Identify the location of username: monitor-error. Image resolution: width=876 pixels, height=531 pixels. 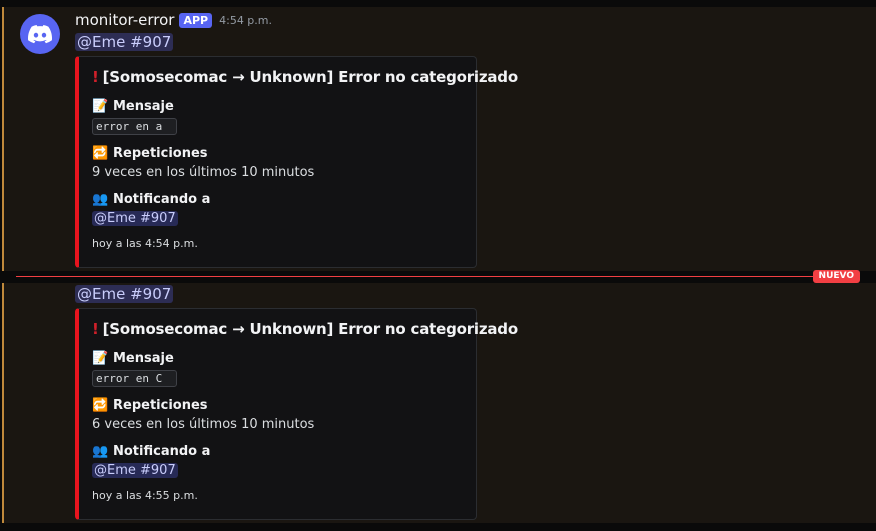
(124, 20).